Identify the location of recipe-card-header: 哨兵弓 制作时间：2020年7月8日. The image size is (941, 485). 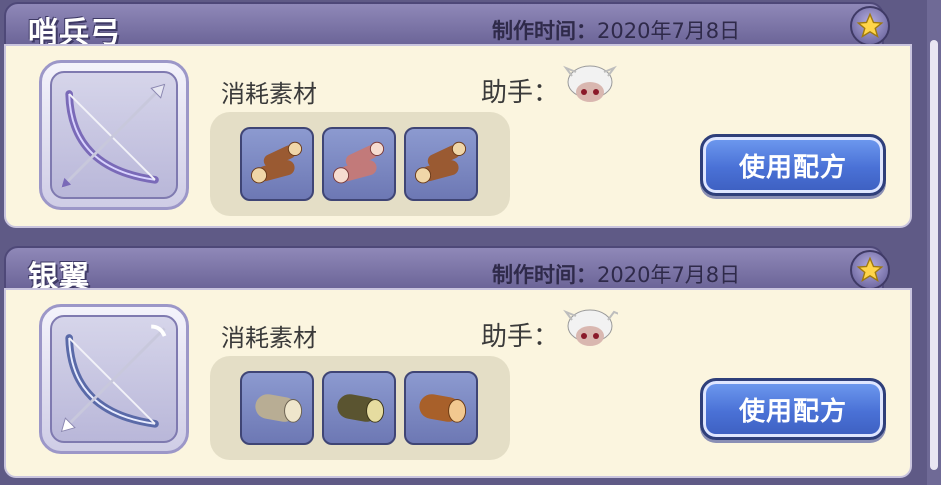
(447, 26).